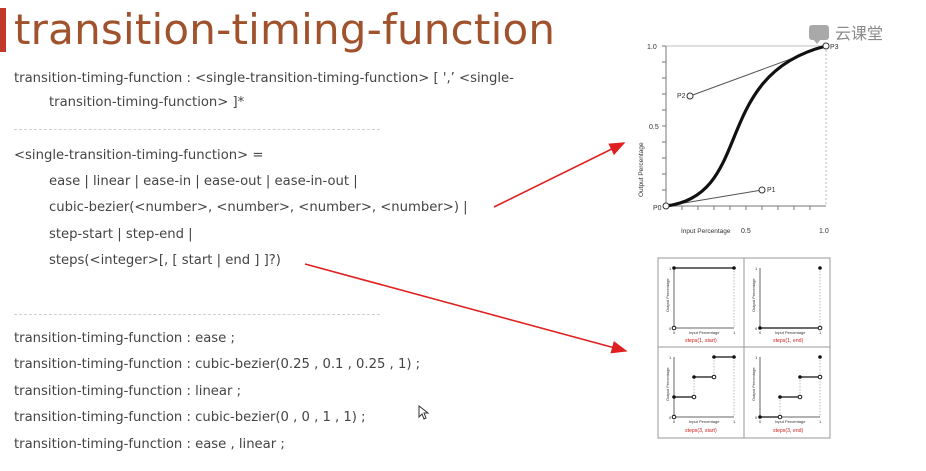 This screenshot has width=926, height=471. I want to click on steps-caption-3: steps(3, start), so click(701, 431).